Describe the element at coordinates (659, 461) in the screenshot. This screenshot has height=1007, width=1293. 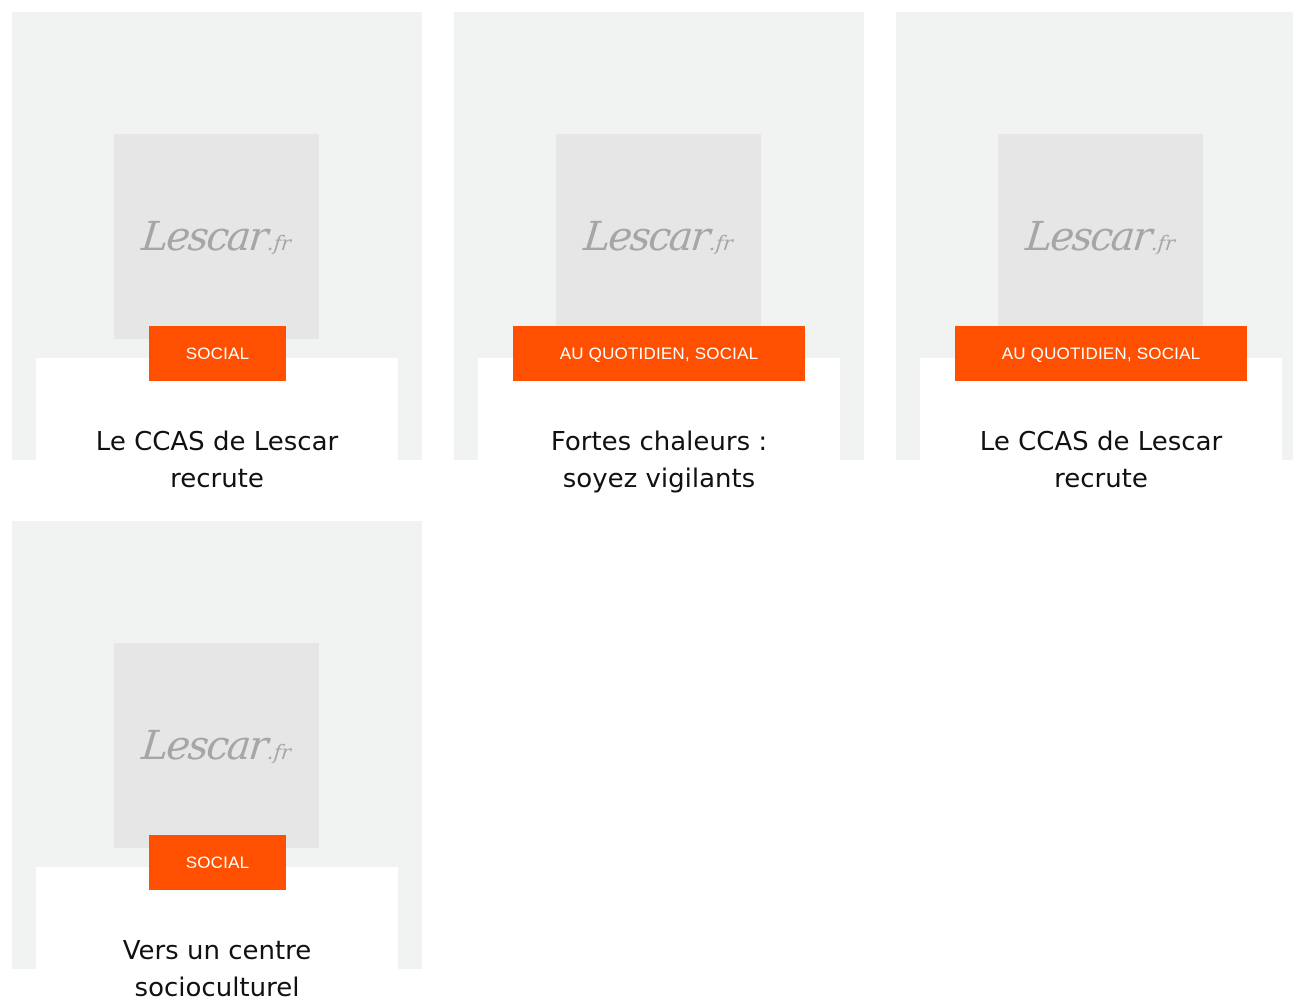
I see `article-title: Fortes chaleurs : soyez vigilants` at that location.